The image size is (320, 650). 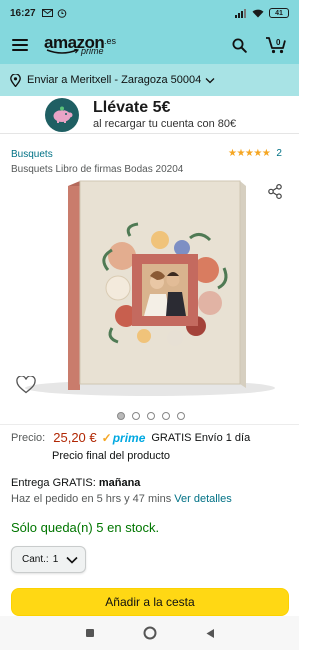 I want to click on delivery-location-bar: Enviar a Meritxell - Zaragoza 50004, so click(x=149, y=80).